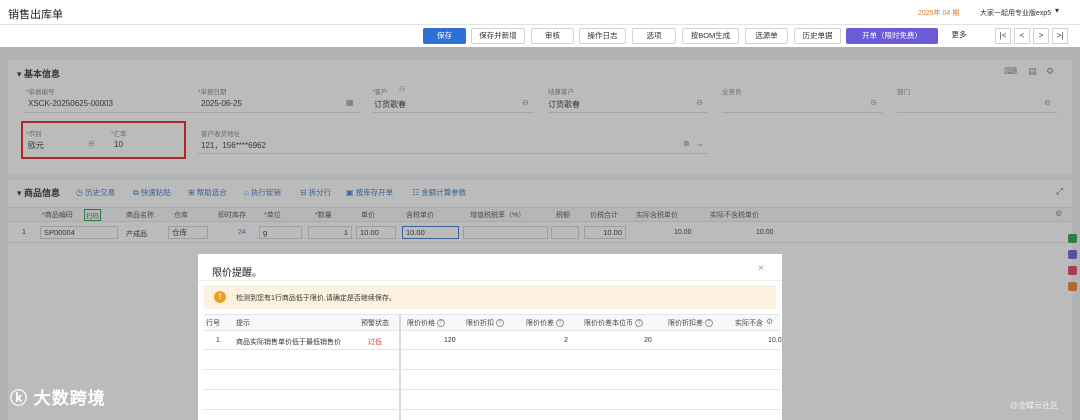  I want to click on dcell-price: 120, so click(450, 340).